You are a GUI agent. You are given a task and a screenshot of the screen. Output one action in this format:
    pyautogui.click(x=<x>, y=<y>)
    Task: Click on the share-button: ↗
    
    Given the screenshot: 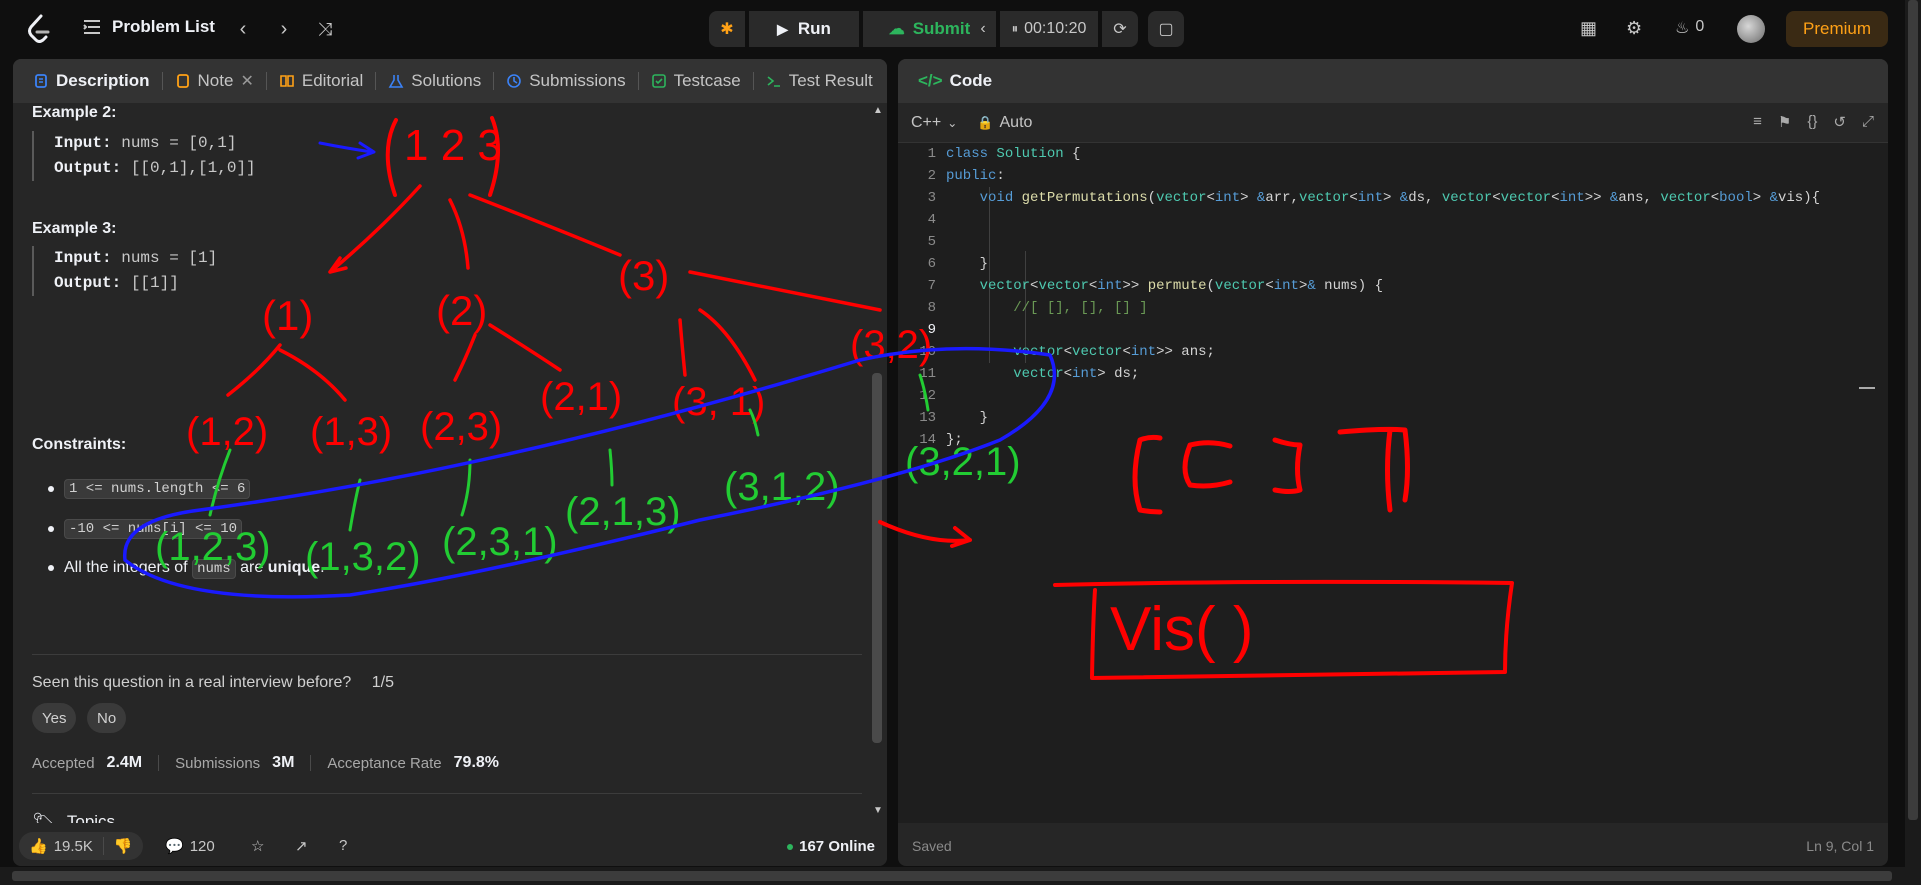 What is the action you would take?
    pyautogui.click(x=301, y=846)
    